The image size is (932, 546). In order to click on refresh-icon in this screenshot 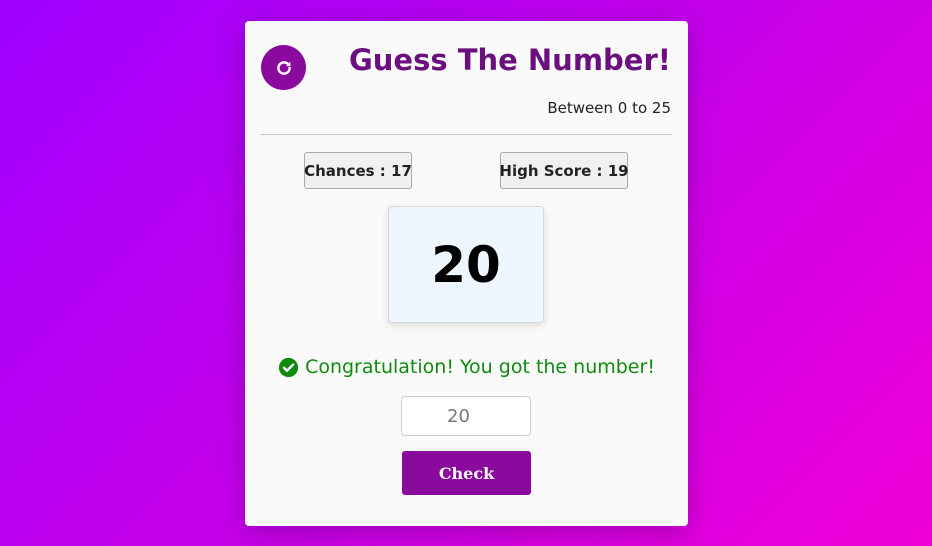, I will do `click(283, 67)`.